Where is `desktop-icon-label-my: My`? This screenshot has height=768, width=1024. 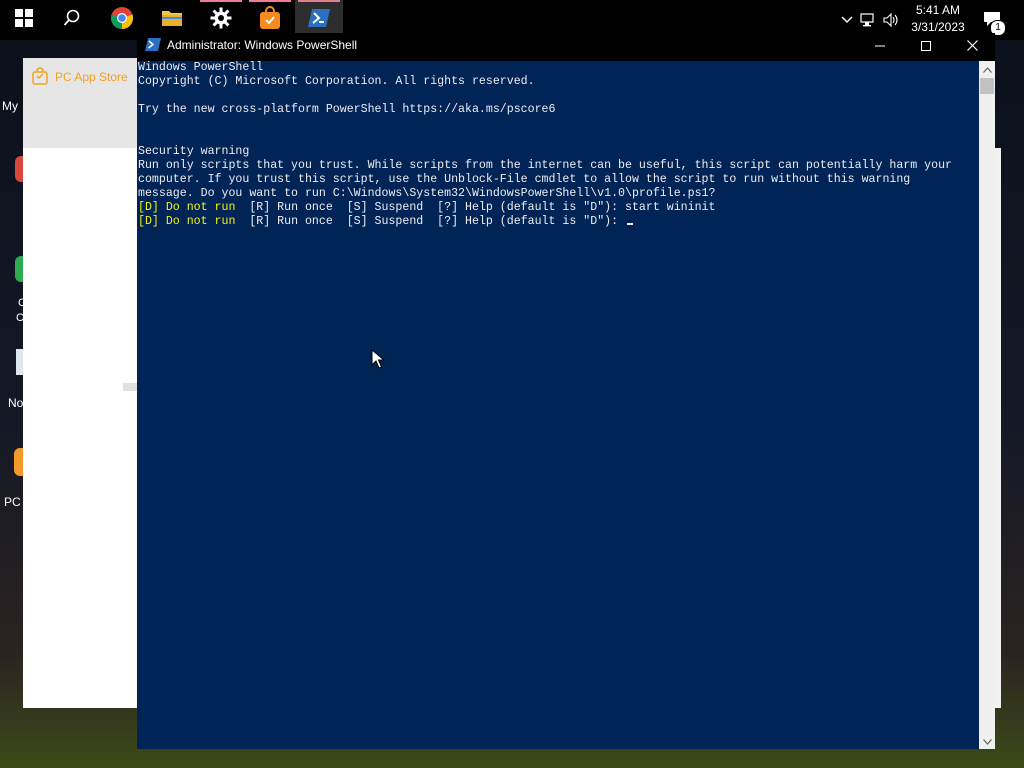 desktop-icon-label-my: My is located at coordinates (10, 106).